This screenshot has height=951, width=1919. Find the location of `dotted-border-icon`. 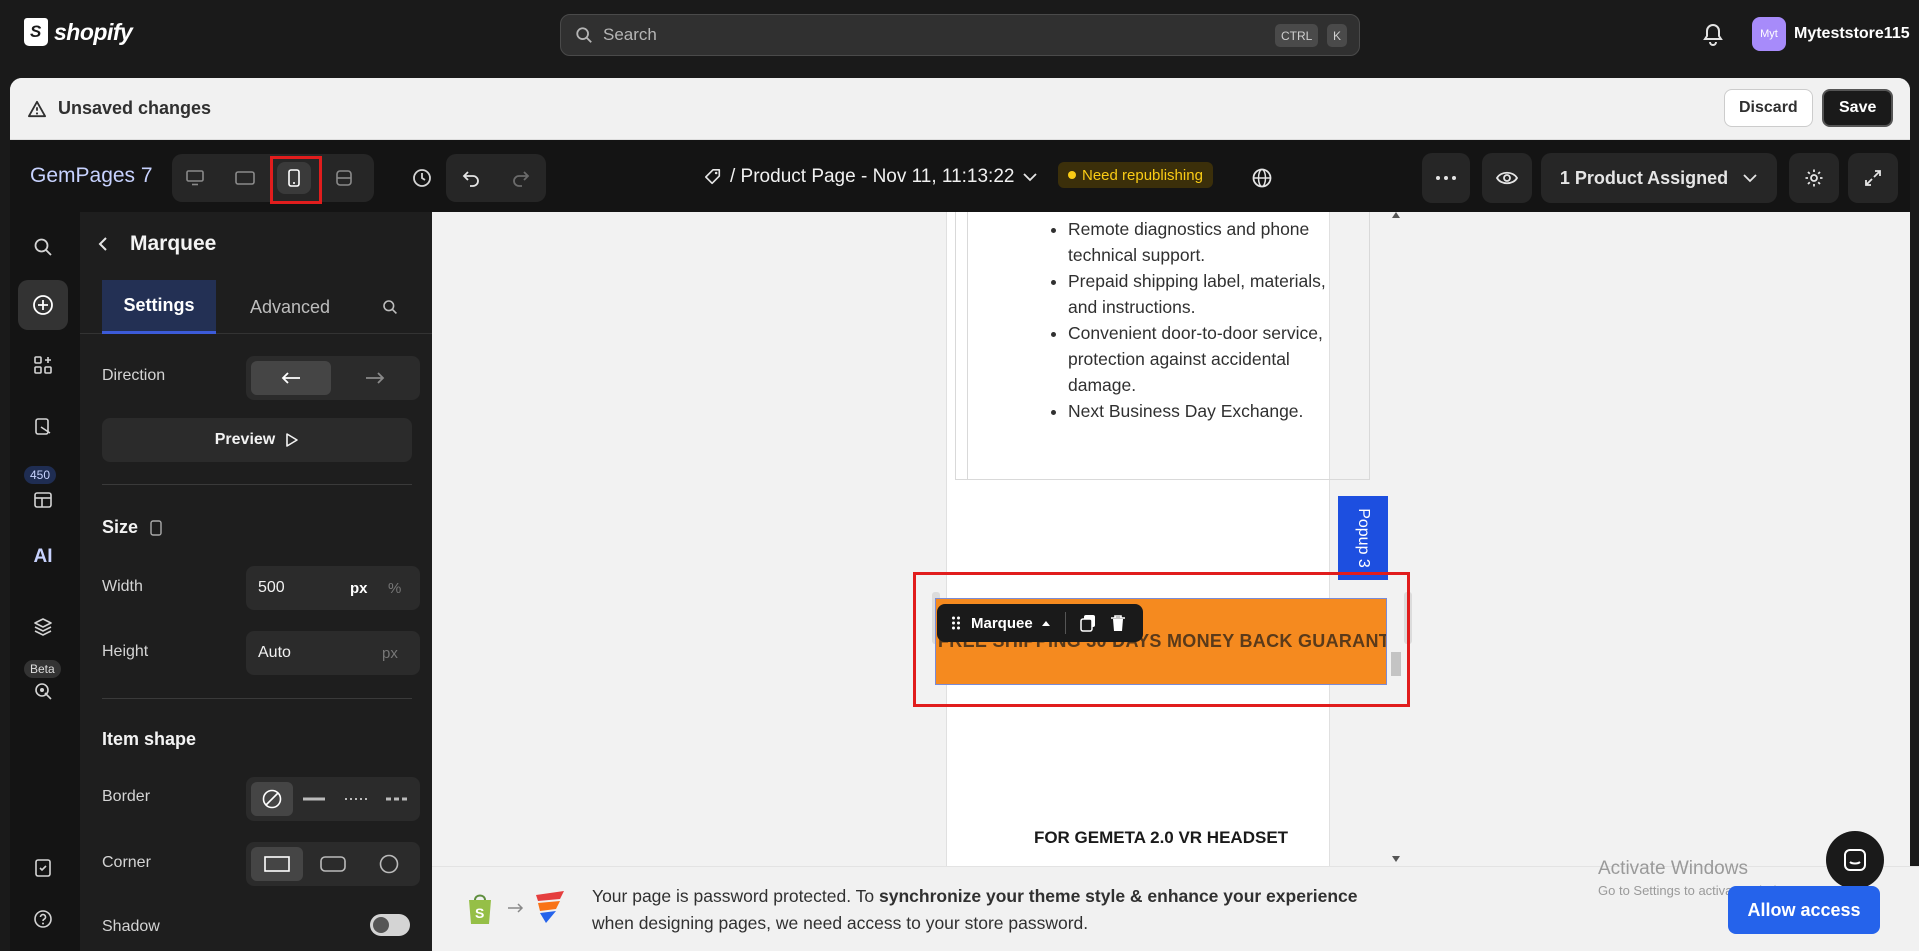

dotted-border-icon is located at coordinates (356, 799).